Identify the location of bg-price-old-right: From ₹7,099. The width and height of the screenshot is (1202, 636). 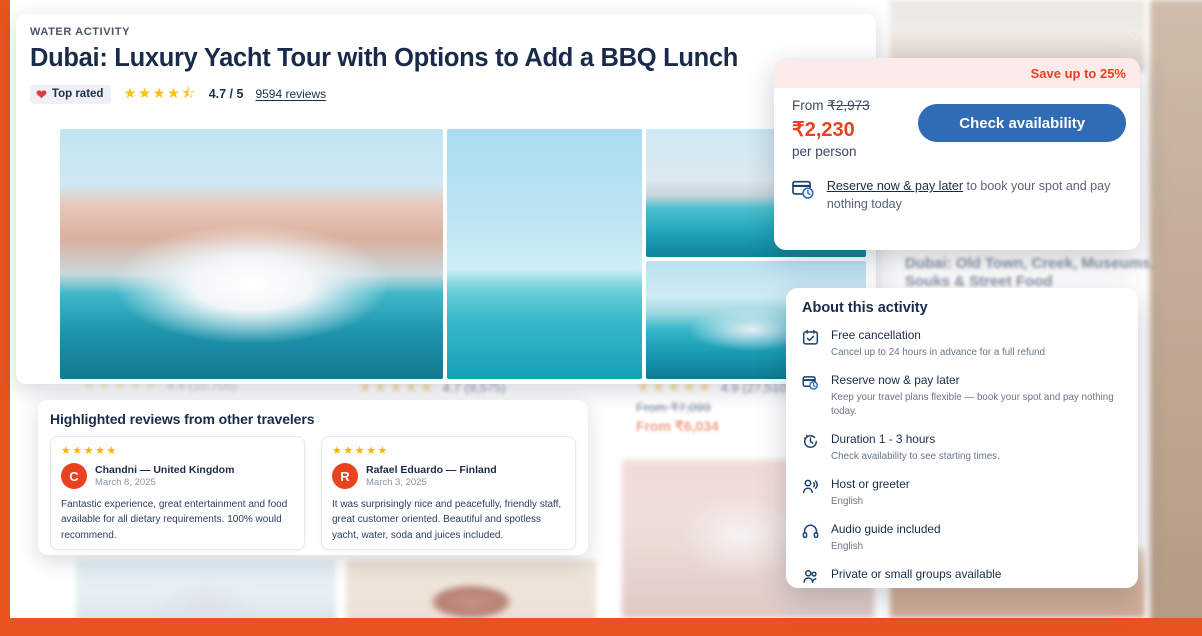
(673, 407).